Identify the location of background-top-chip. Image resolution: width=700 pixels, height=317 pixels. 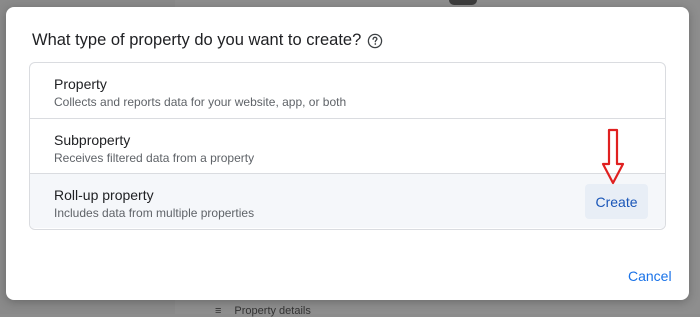
(463, 2).